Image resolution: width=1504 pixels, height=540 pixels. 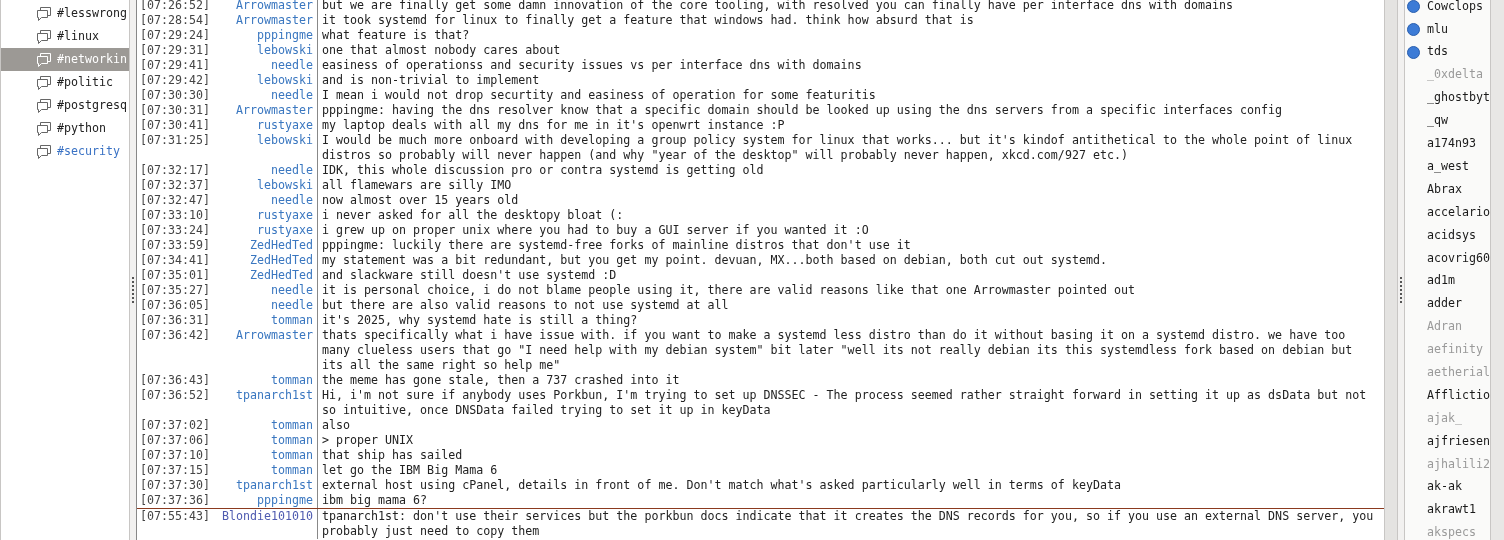 I want to click on timestamp: [07:29:31], so click(x=175, y=50).